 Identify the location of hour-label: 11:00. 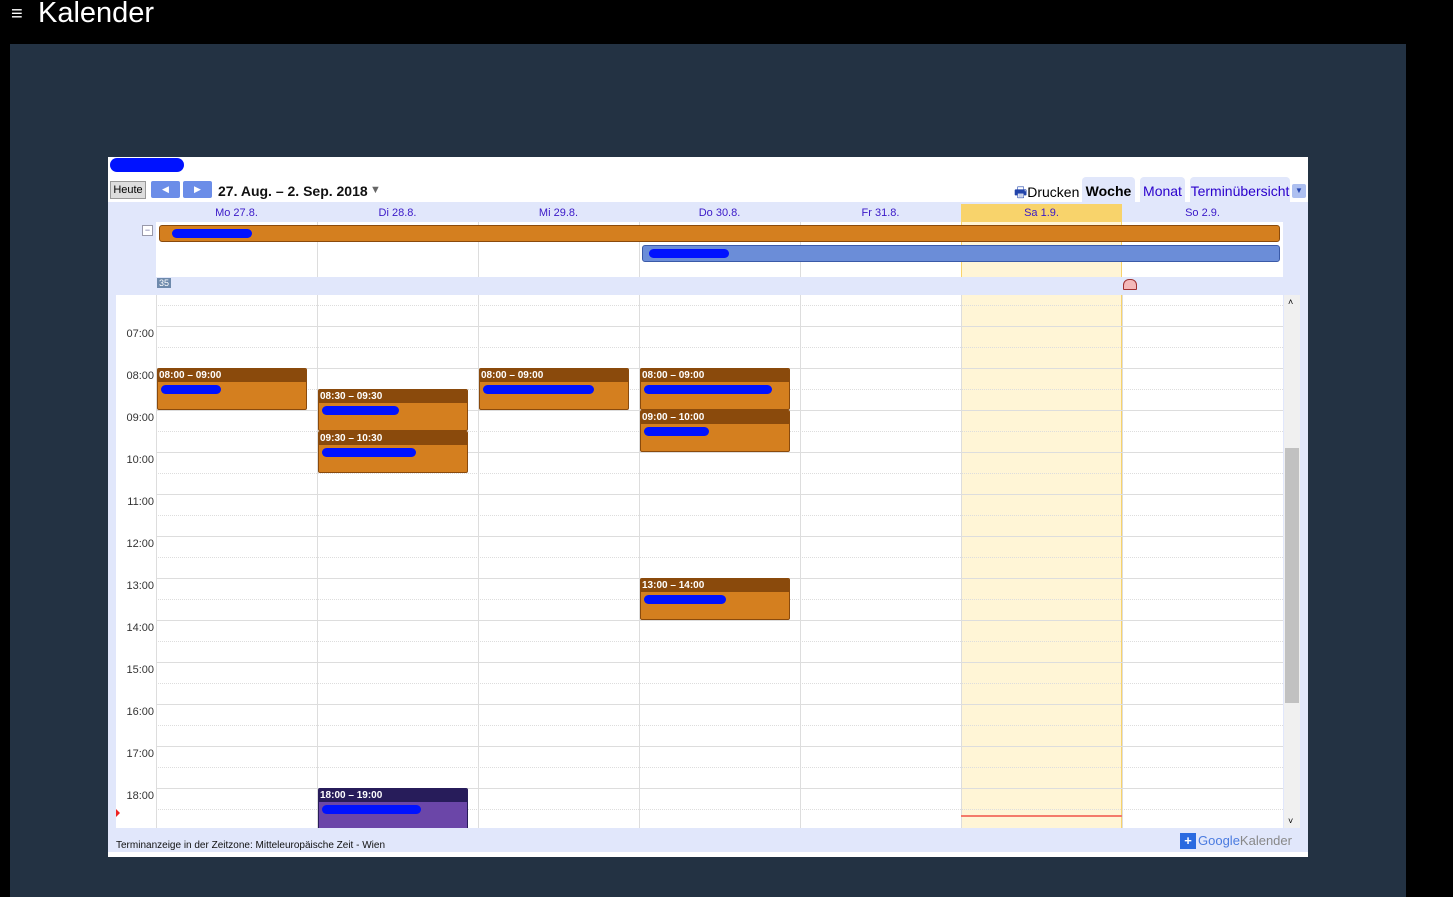
(140, 502).